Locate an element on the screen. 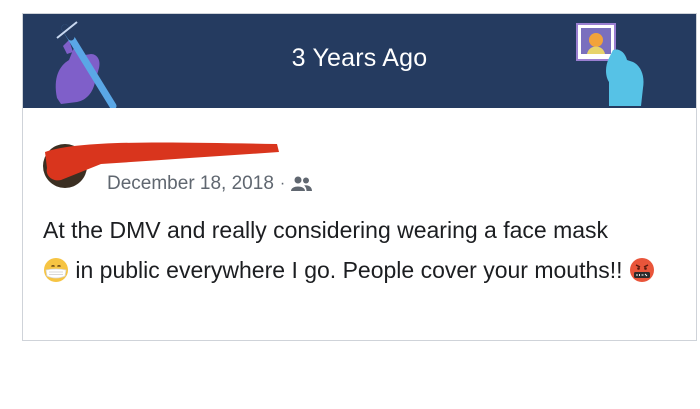 This screenshot has width=700, height=409. friends-icon is located at coordinates (302, 183).